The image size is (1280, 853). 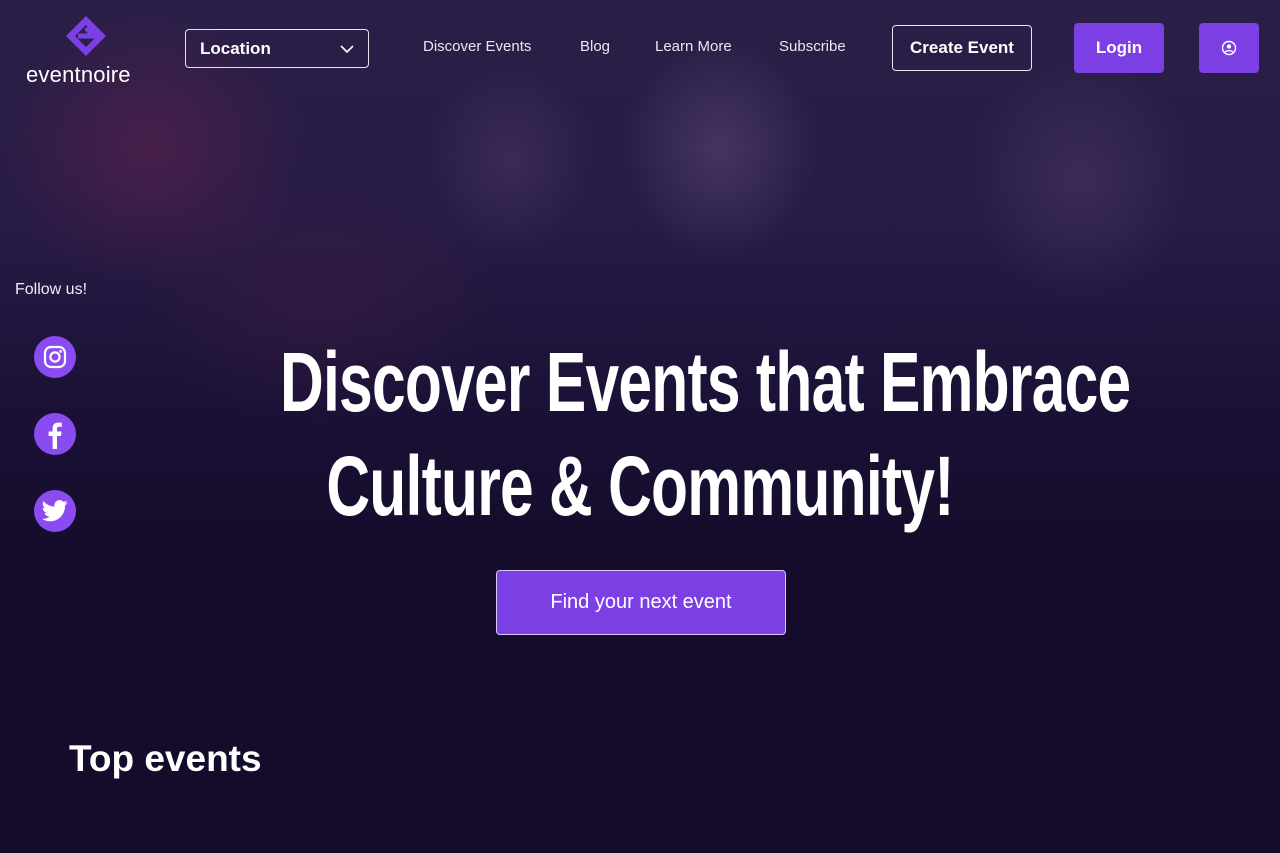 I want to click on facebook-icon, so click(x=55, y=435).